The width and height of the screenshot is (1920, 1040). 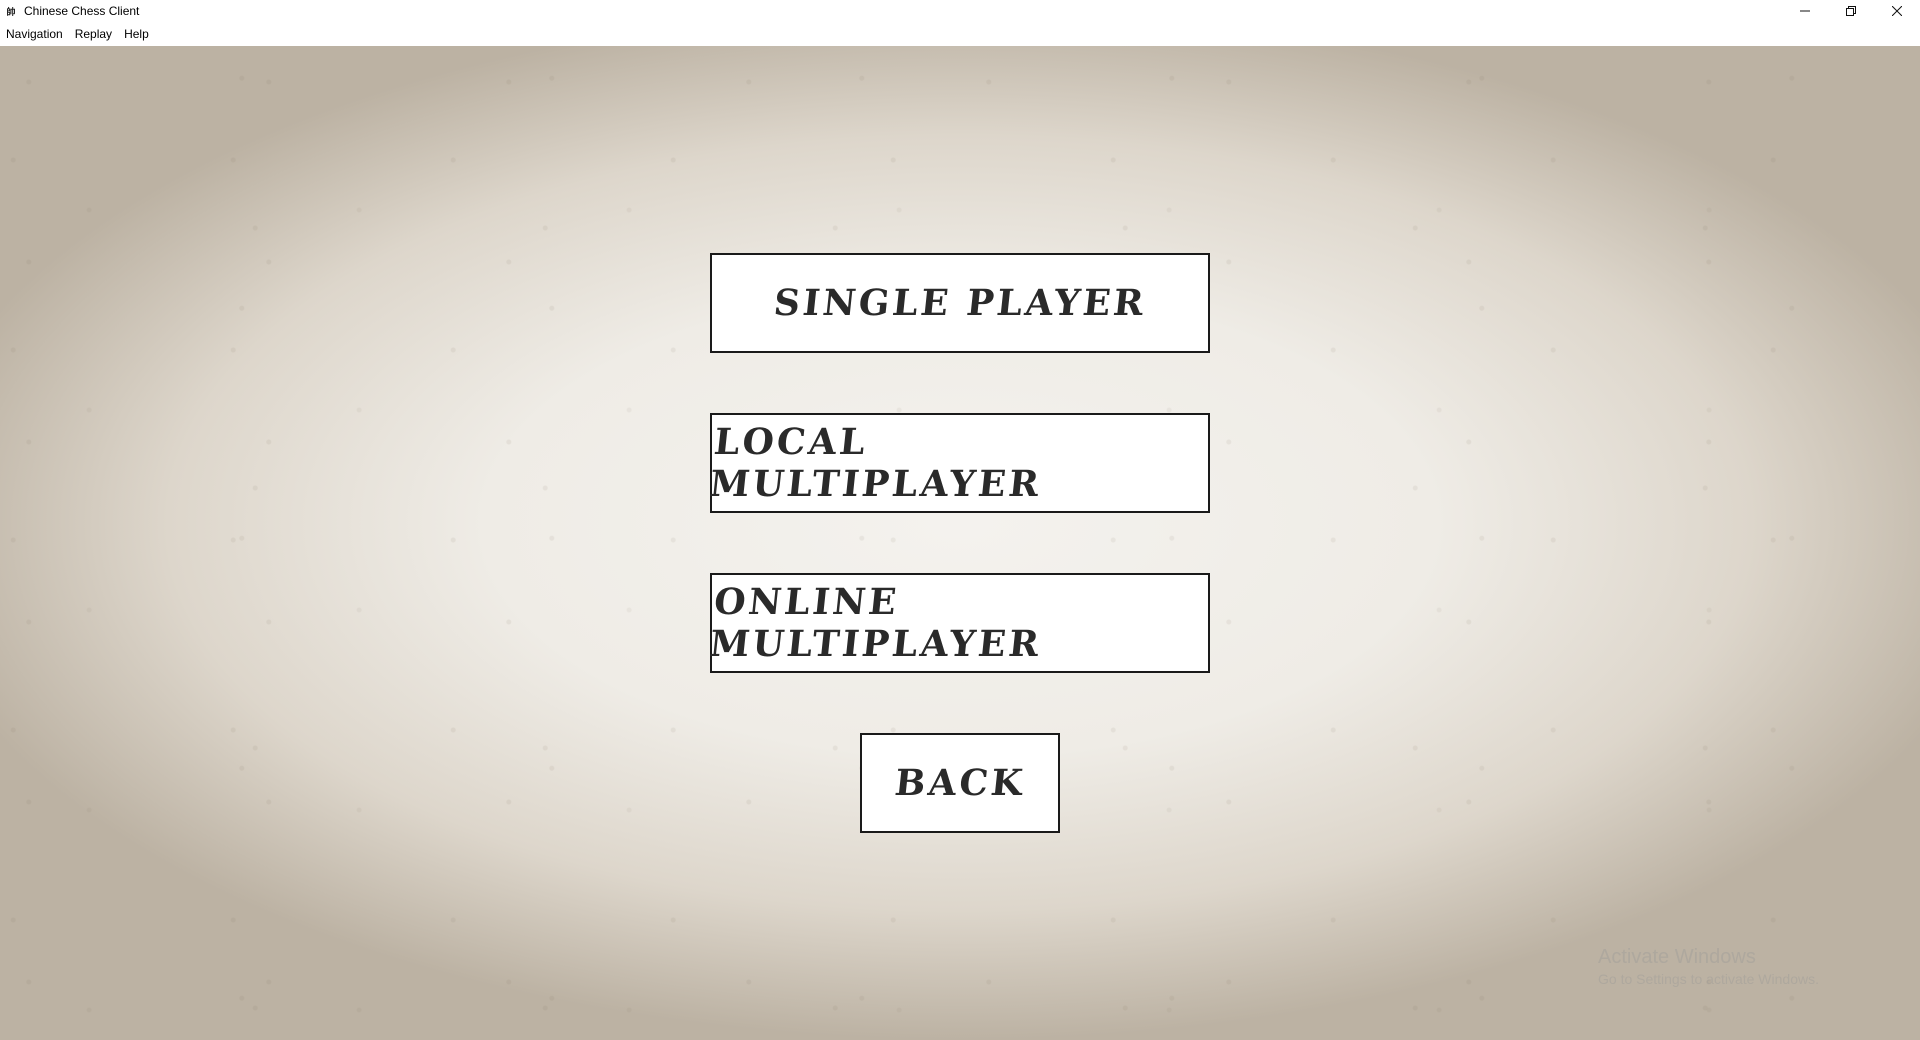 I want to click on local-multiplayer-label: Local Multiplayer, so click(x=875, y=463).